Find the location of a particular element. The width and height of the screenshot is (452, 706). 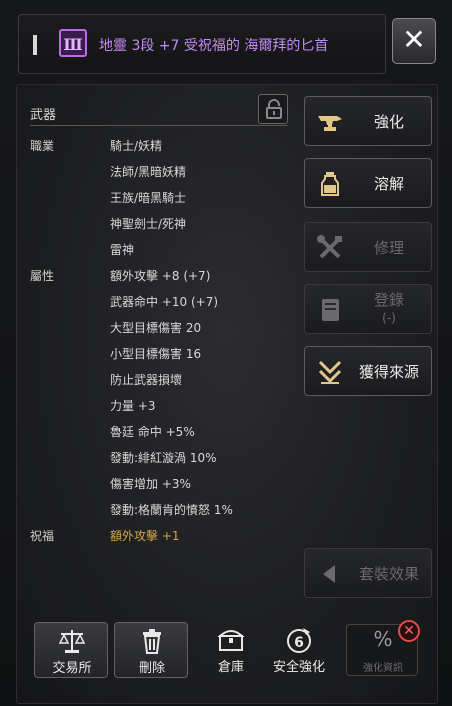

section-divider is located at coordinates (159, 125).